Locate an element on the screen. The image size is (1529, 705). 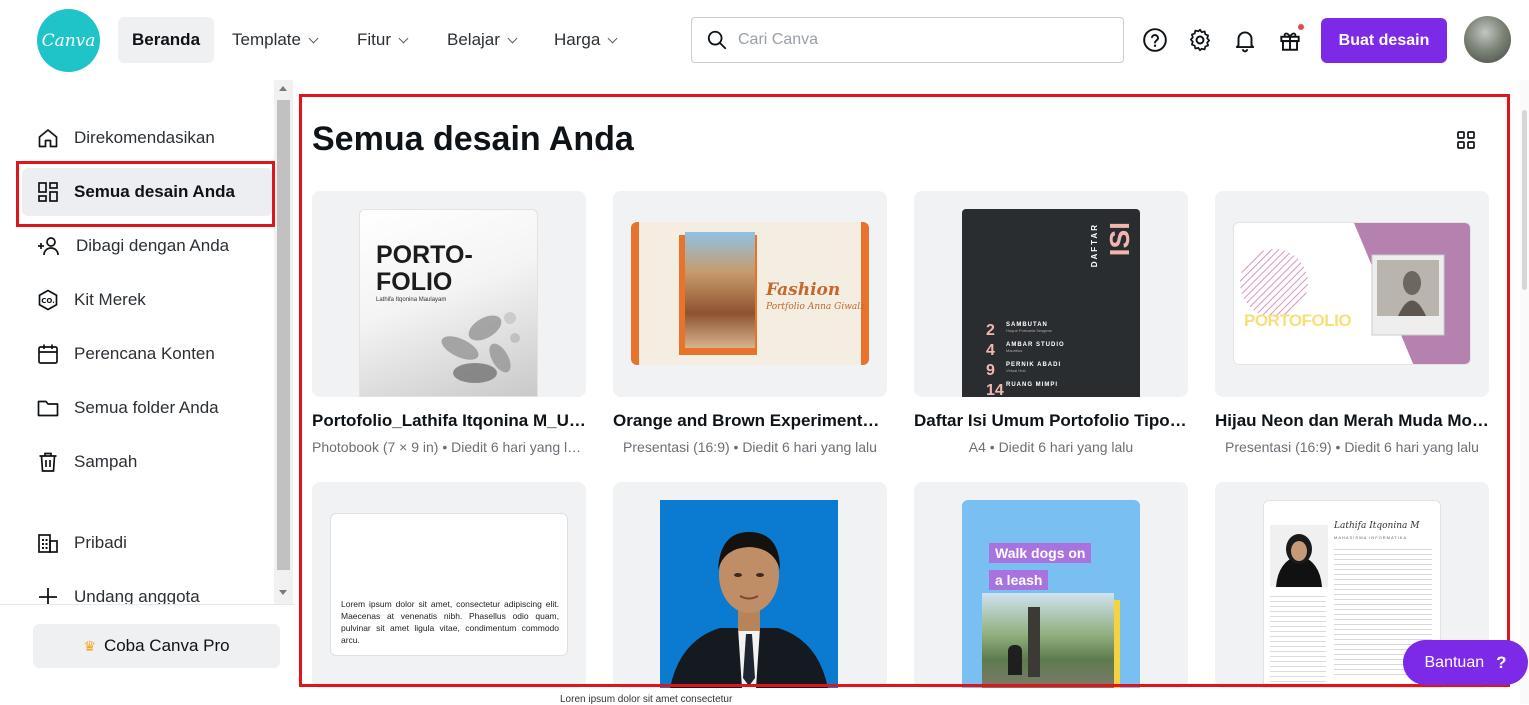
scrollbar-thumb is located at coordinates (1524, 200).